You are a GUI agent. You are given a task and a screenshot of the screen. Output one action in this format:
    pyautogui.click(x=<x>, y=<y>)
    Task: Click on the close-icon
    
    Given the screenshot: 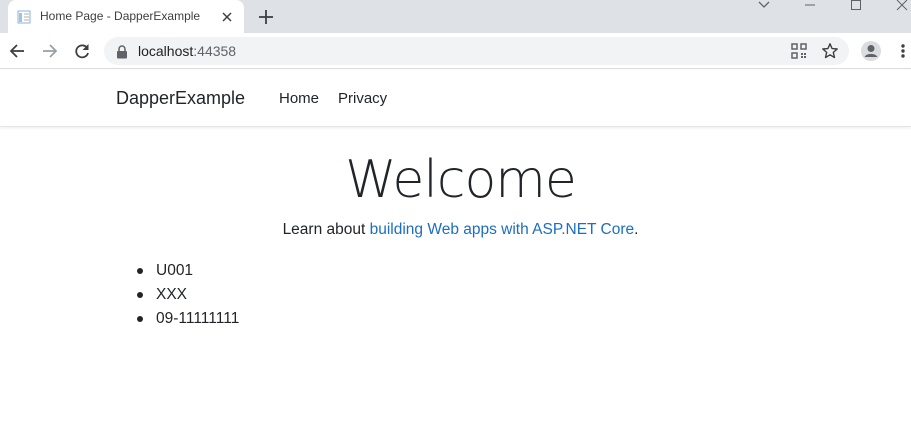 What is the action you would take?
    pyautogui.click(x=227, y=16)
    